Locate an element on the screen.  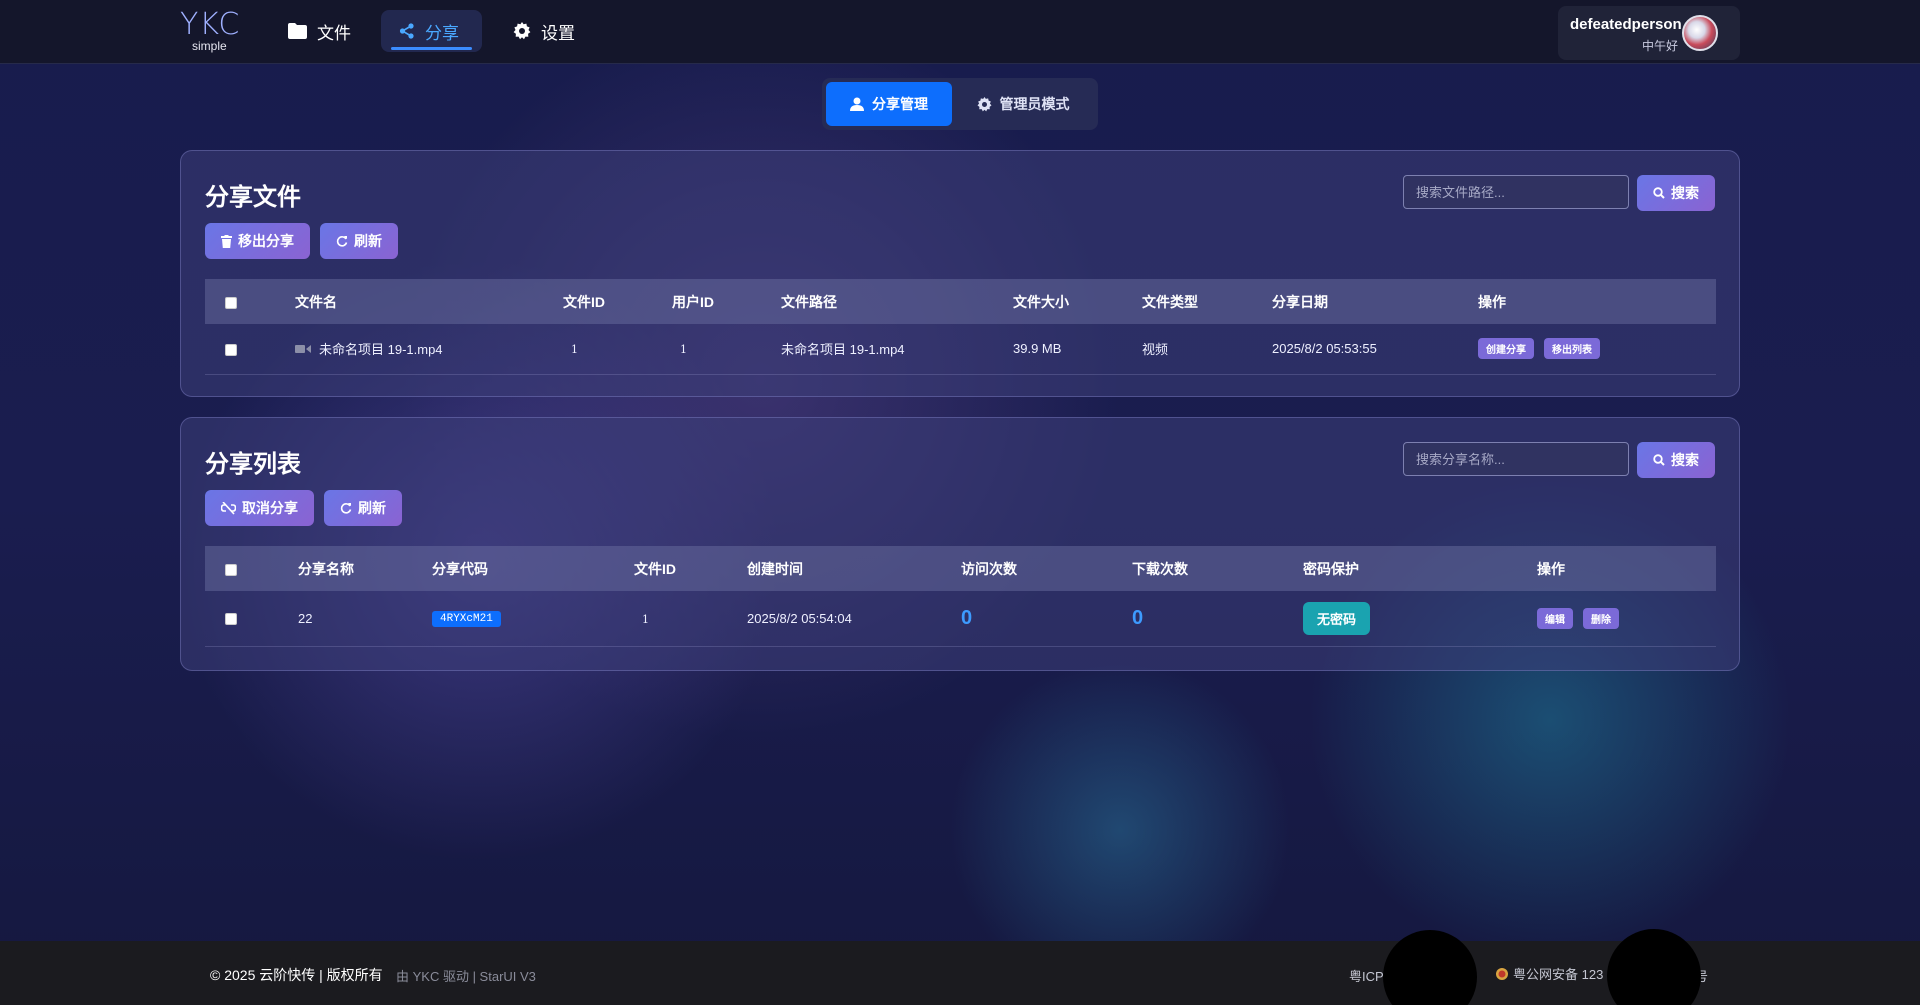
share-search-button: 搜索 is located at coordinates (1676, 460).